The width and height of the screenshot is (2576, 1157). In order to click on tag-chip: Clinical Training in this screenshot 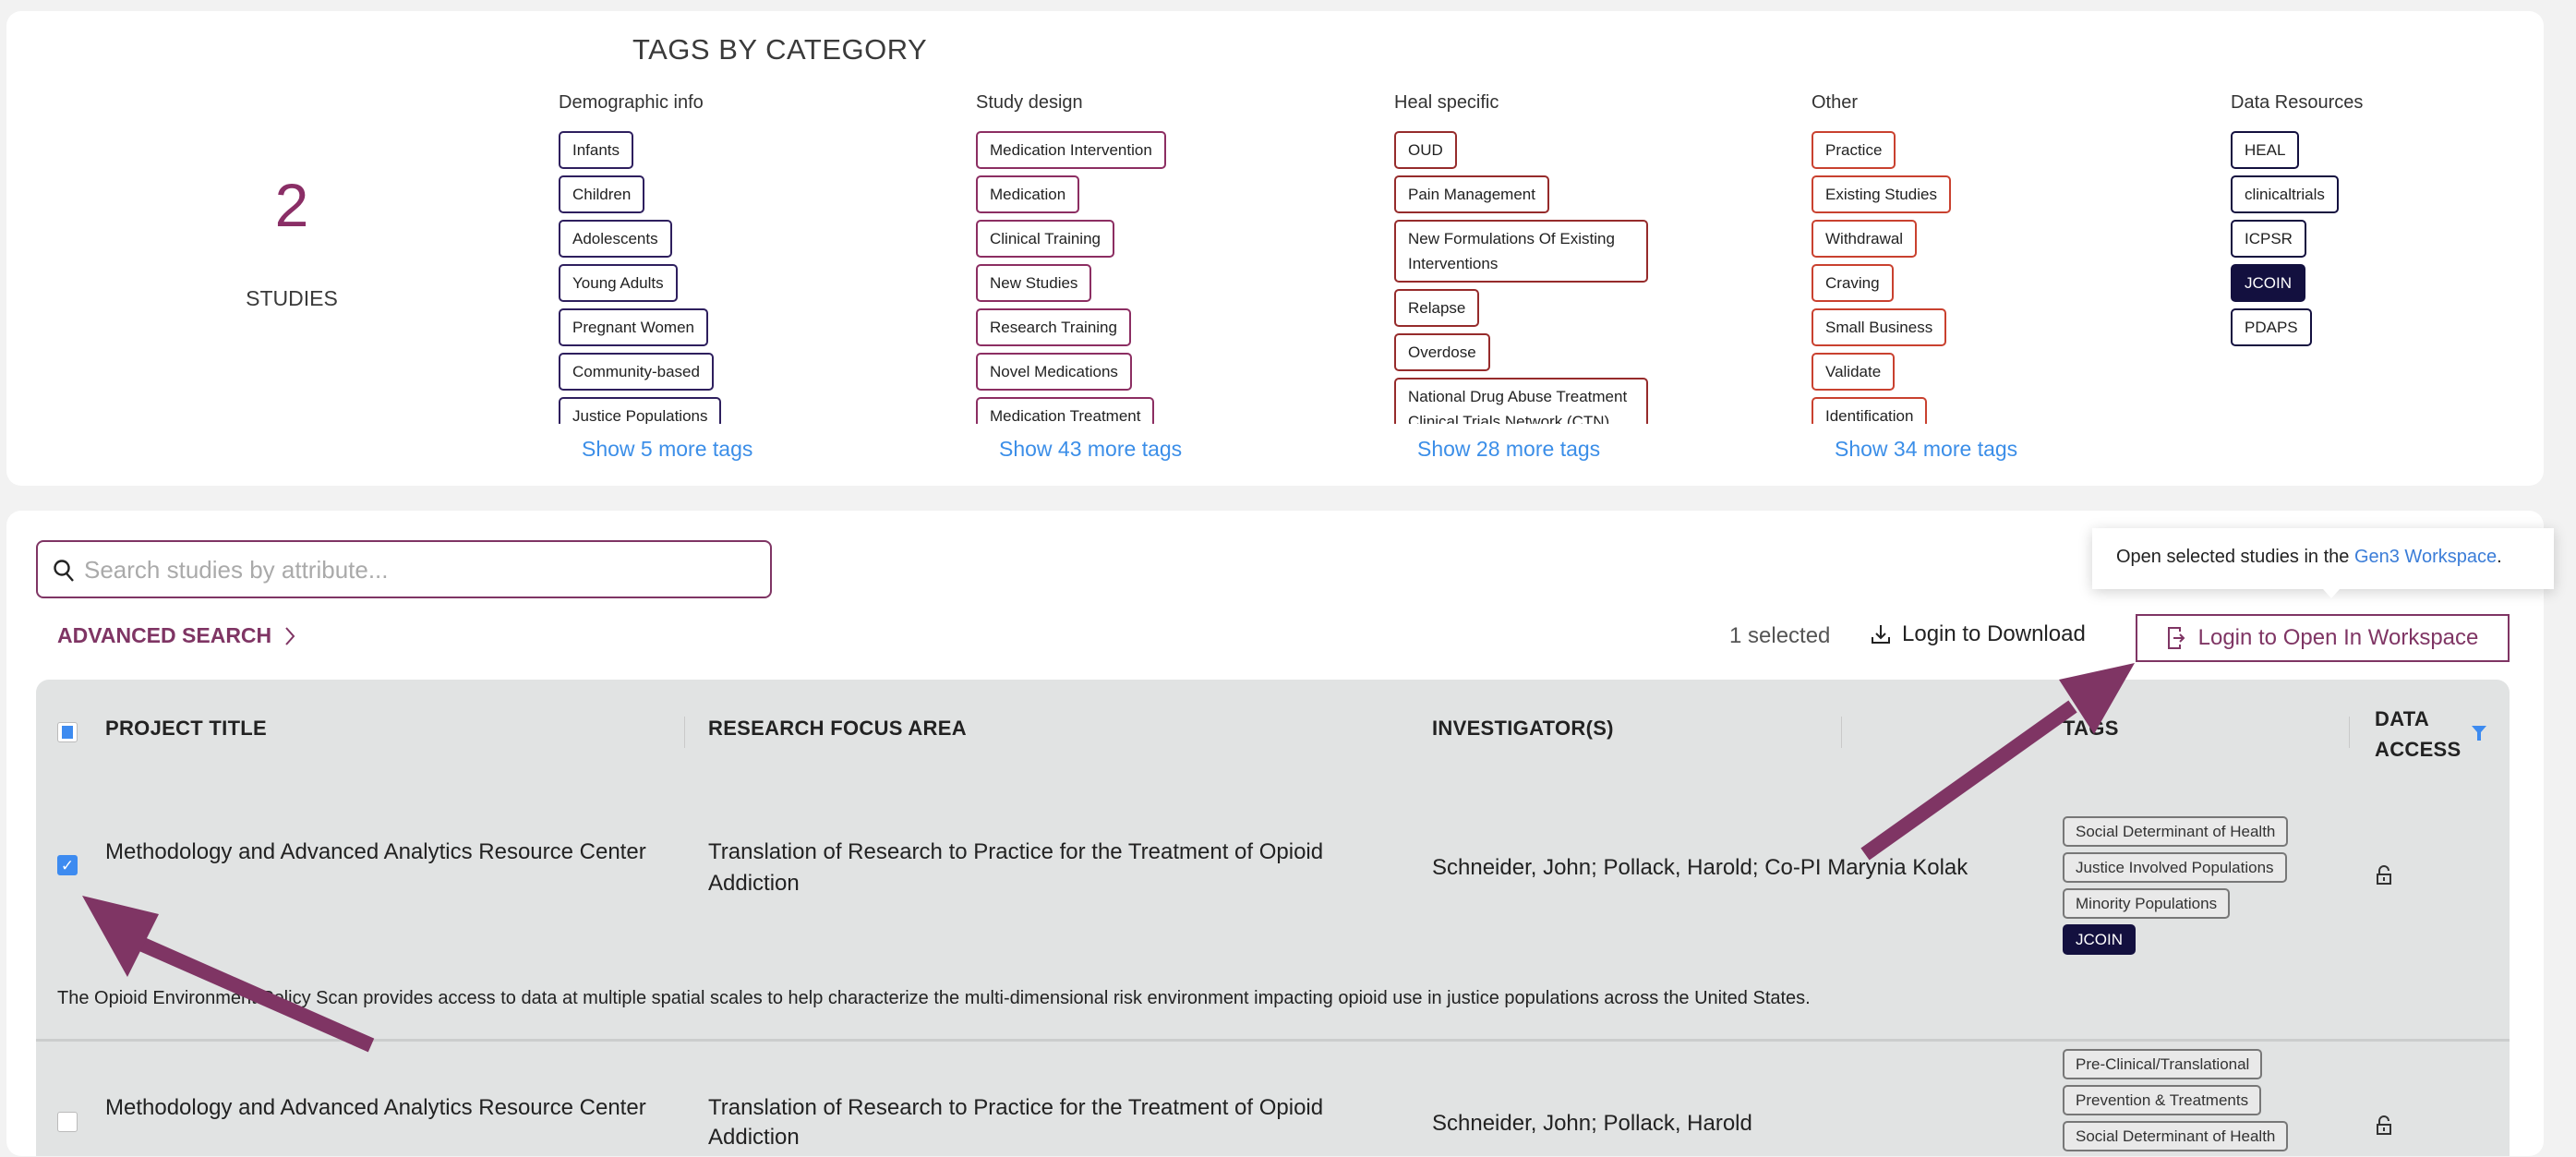, I will do `click(1045, 239)`.